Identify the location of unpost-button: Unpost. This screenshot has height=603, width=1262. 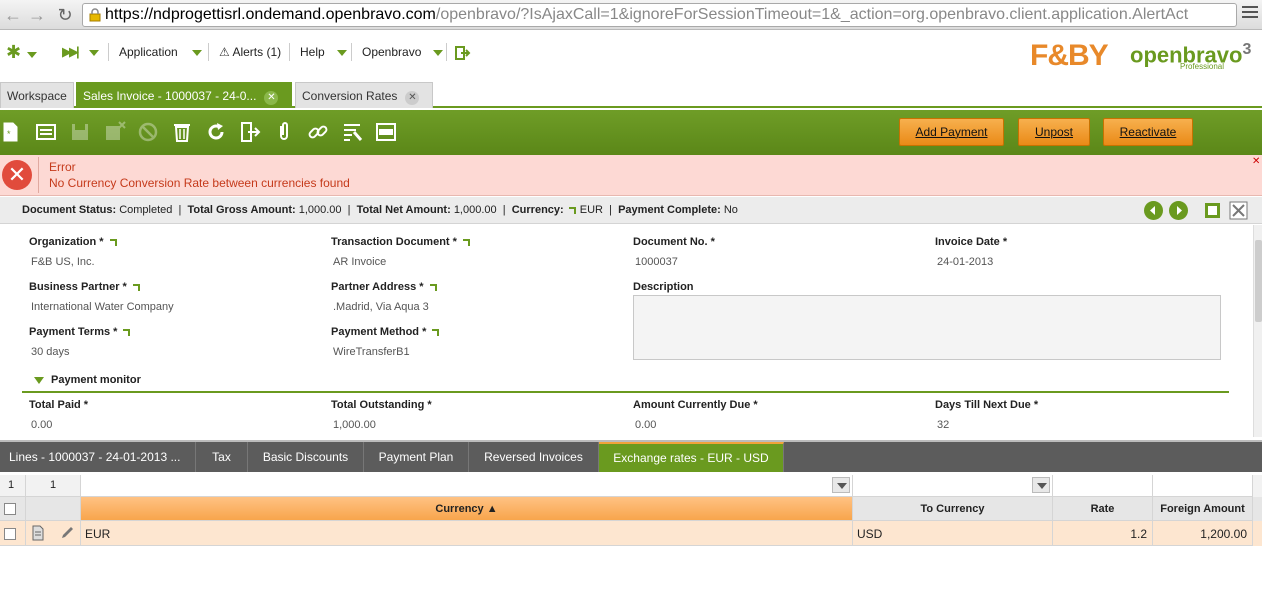
(1054, 132).